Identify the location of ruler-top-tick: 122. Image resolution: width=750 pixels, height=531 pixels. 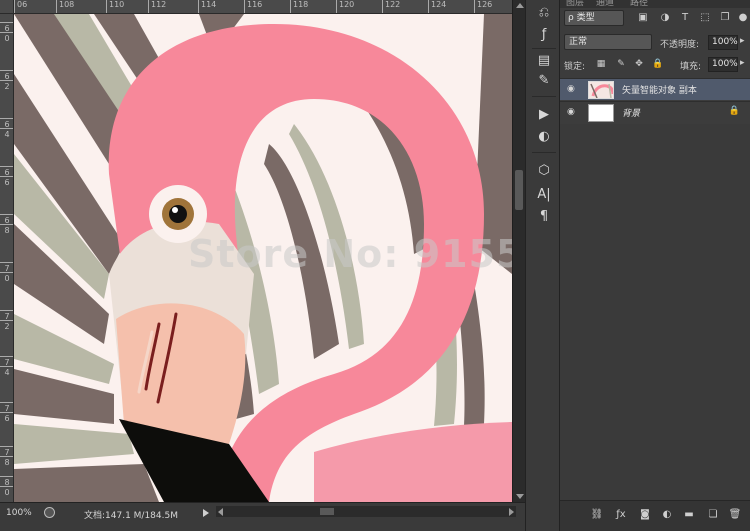
(391, 6).